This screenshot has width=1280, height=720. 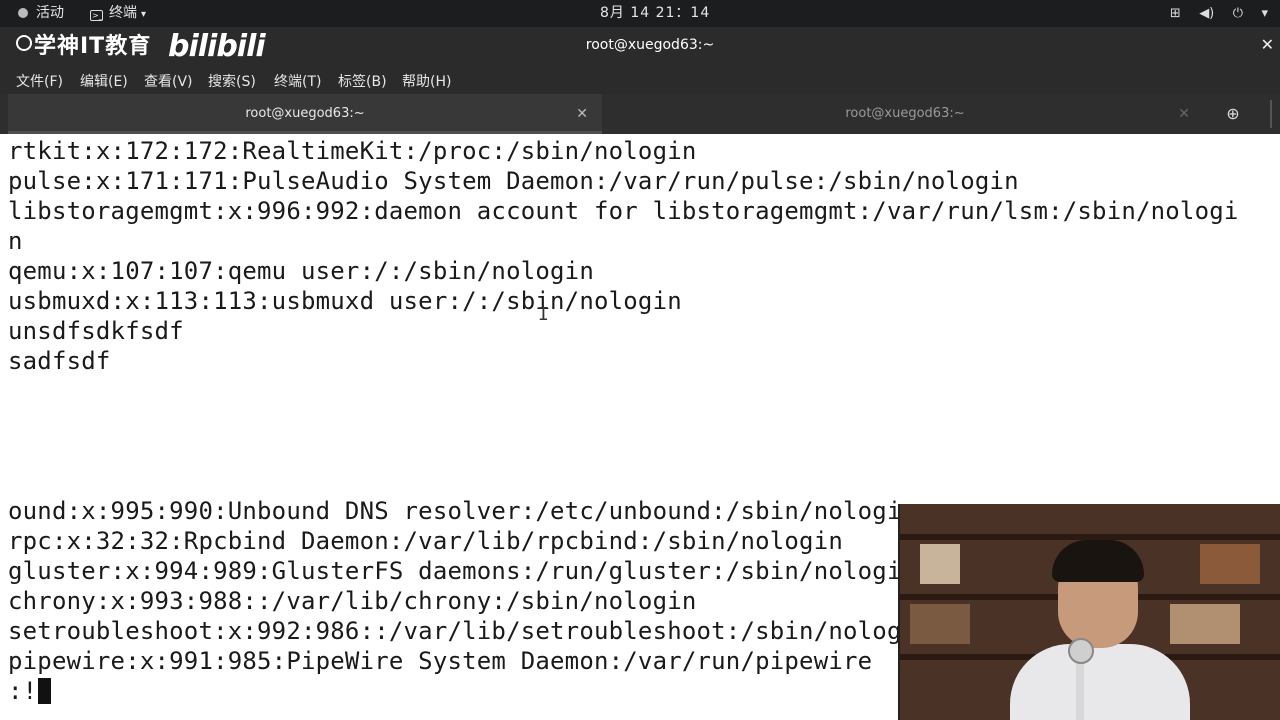 I want to click on menu-tabs: 标签(B), so click(x=362, y=81).